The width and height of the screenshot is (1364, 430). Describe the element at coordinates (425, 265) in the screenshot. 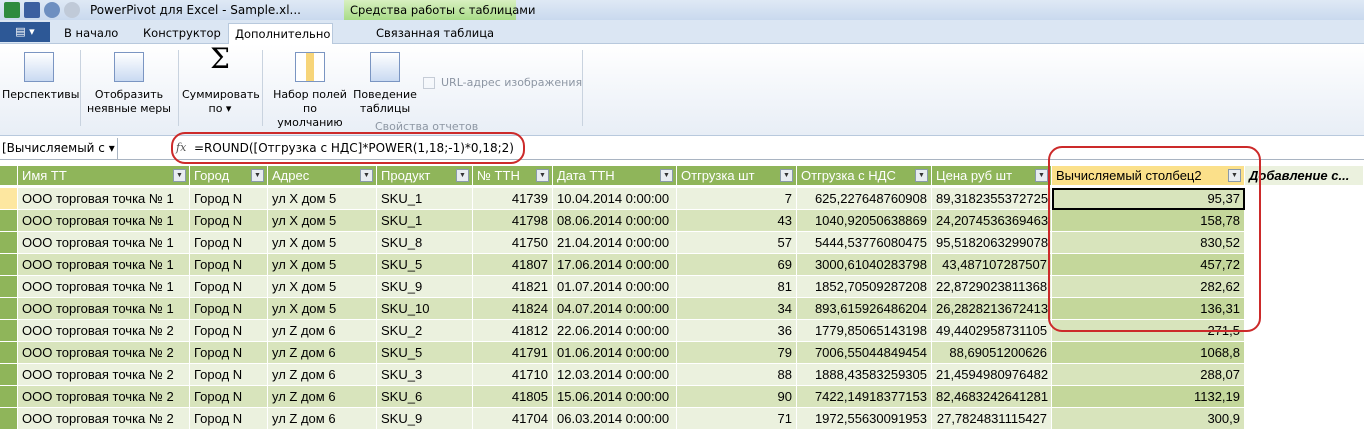

I see `table-cell: SKU_5` at that location.